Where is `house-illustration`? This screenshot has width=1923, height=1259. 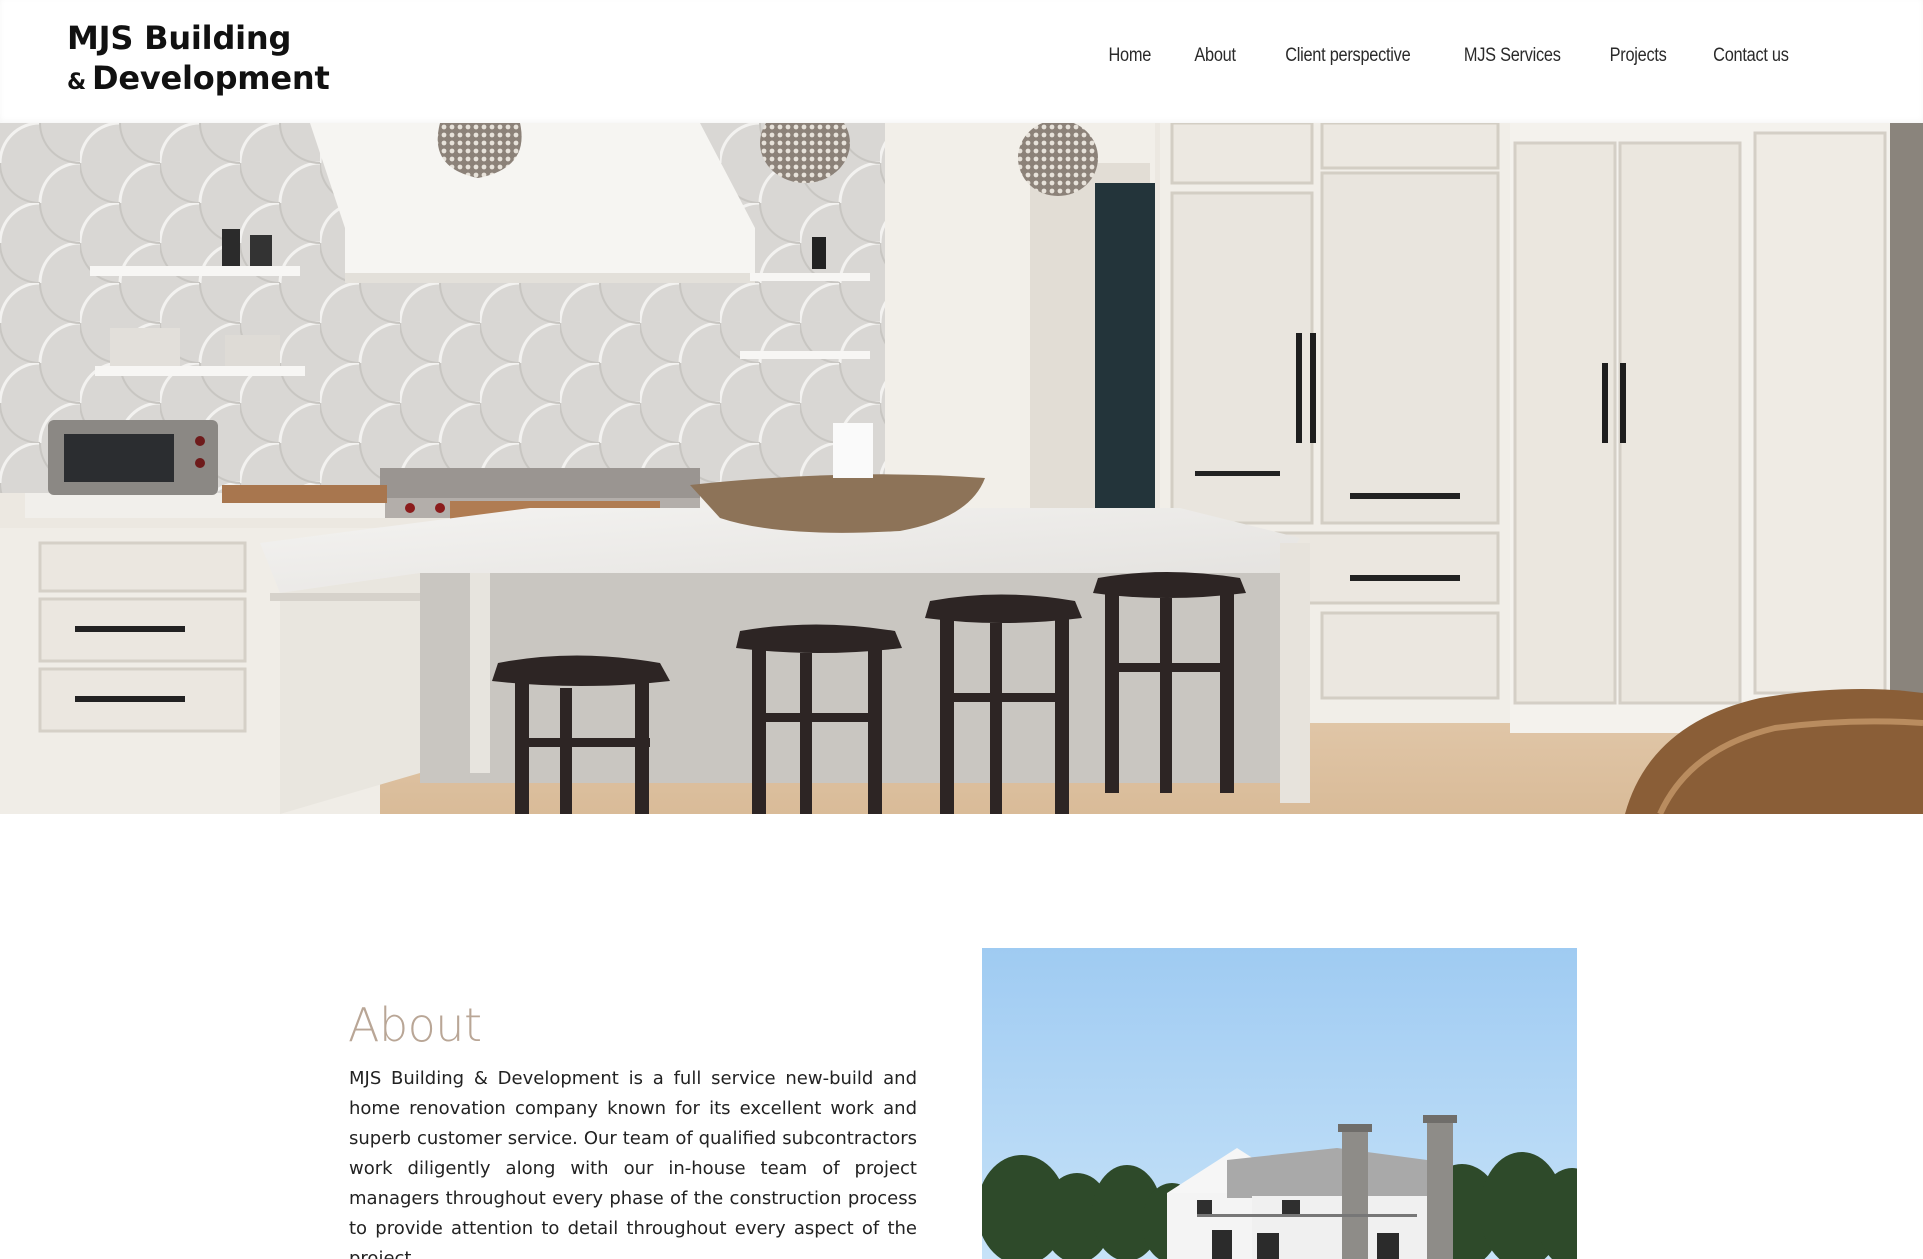 house-illustration is located at coordinates (1279, 1103).